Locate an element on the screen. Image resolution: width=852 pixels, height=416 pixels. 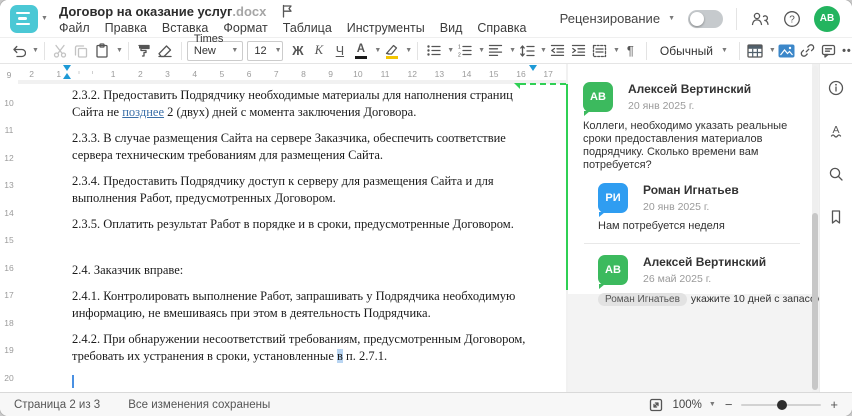
line-spacing-button is located at coordinates (526, 51).